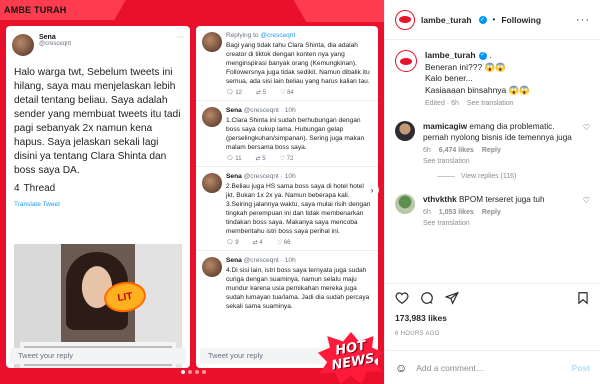 The width and height of the screenshot is (600, 384). I want to click on caption-meta: Edited · 6h See translation, so click(477, 103).